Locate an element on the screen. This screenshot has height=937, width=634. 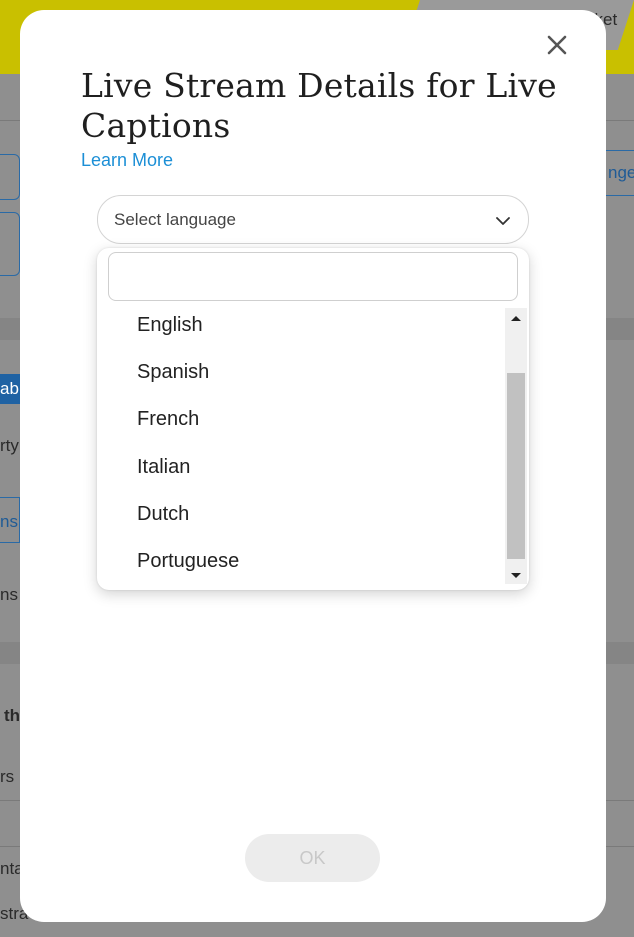
scrollbar-thumb is located at coordinates (516, 466).